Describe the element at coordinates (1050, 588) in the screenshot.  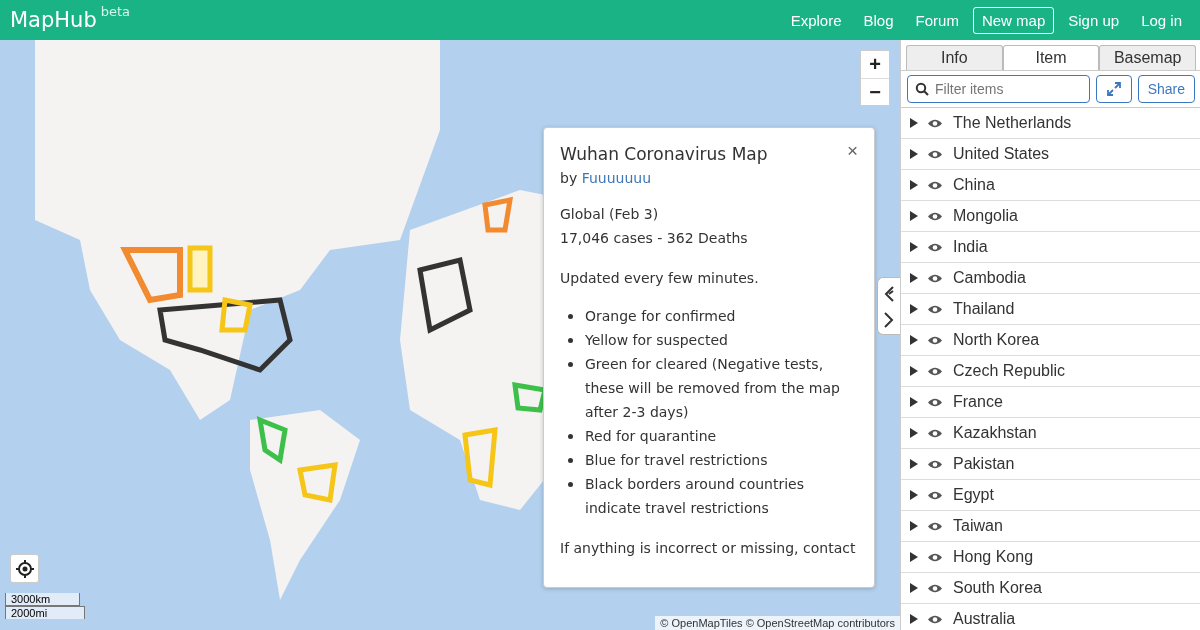
I see `layer-item: South Korea` at that location.